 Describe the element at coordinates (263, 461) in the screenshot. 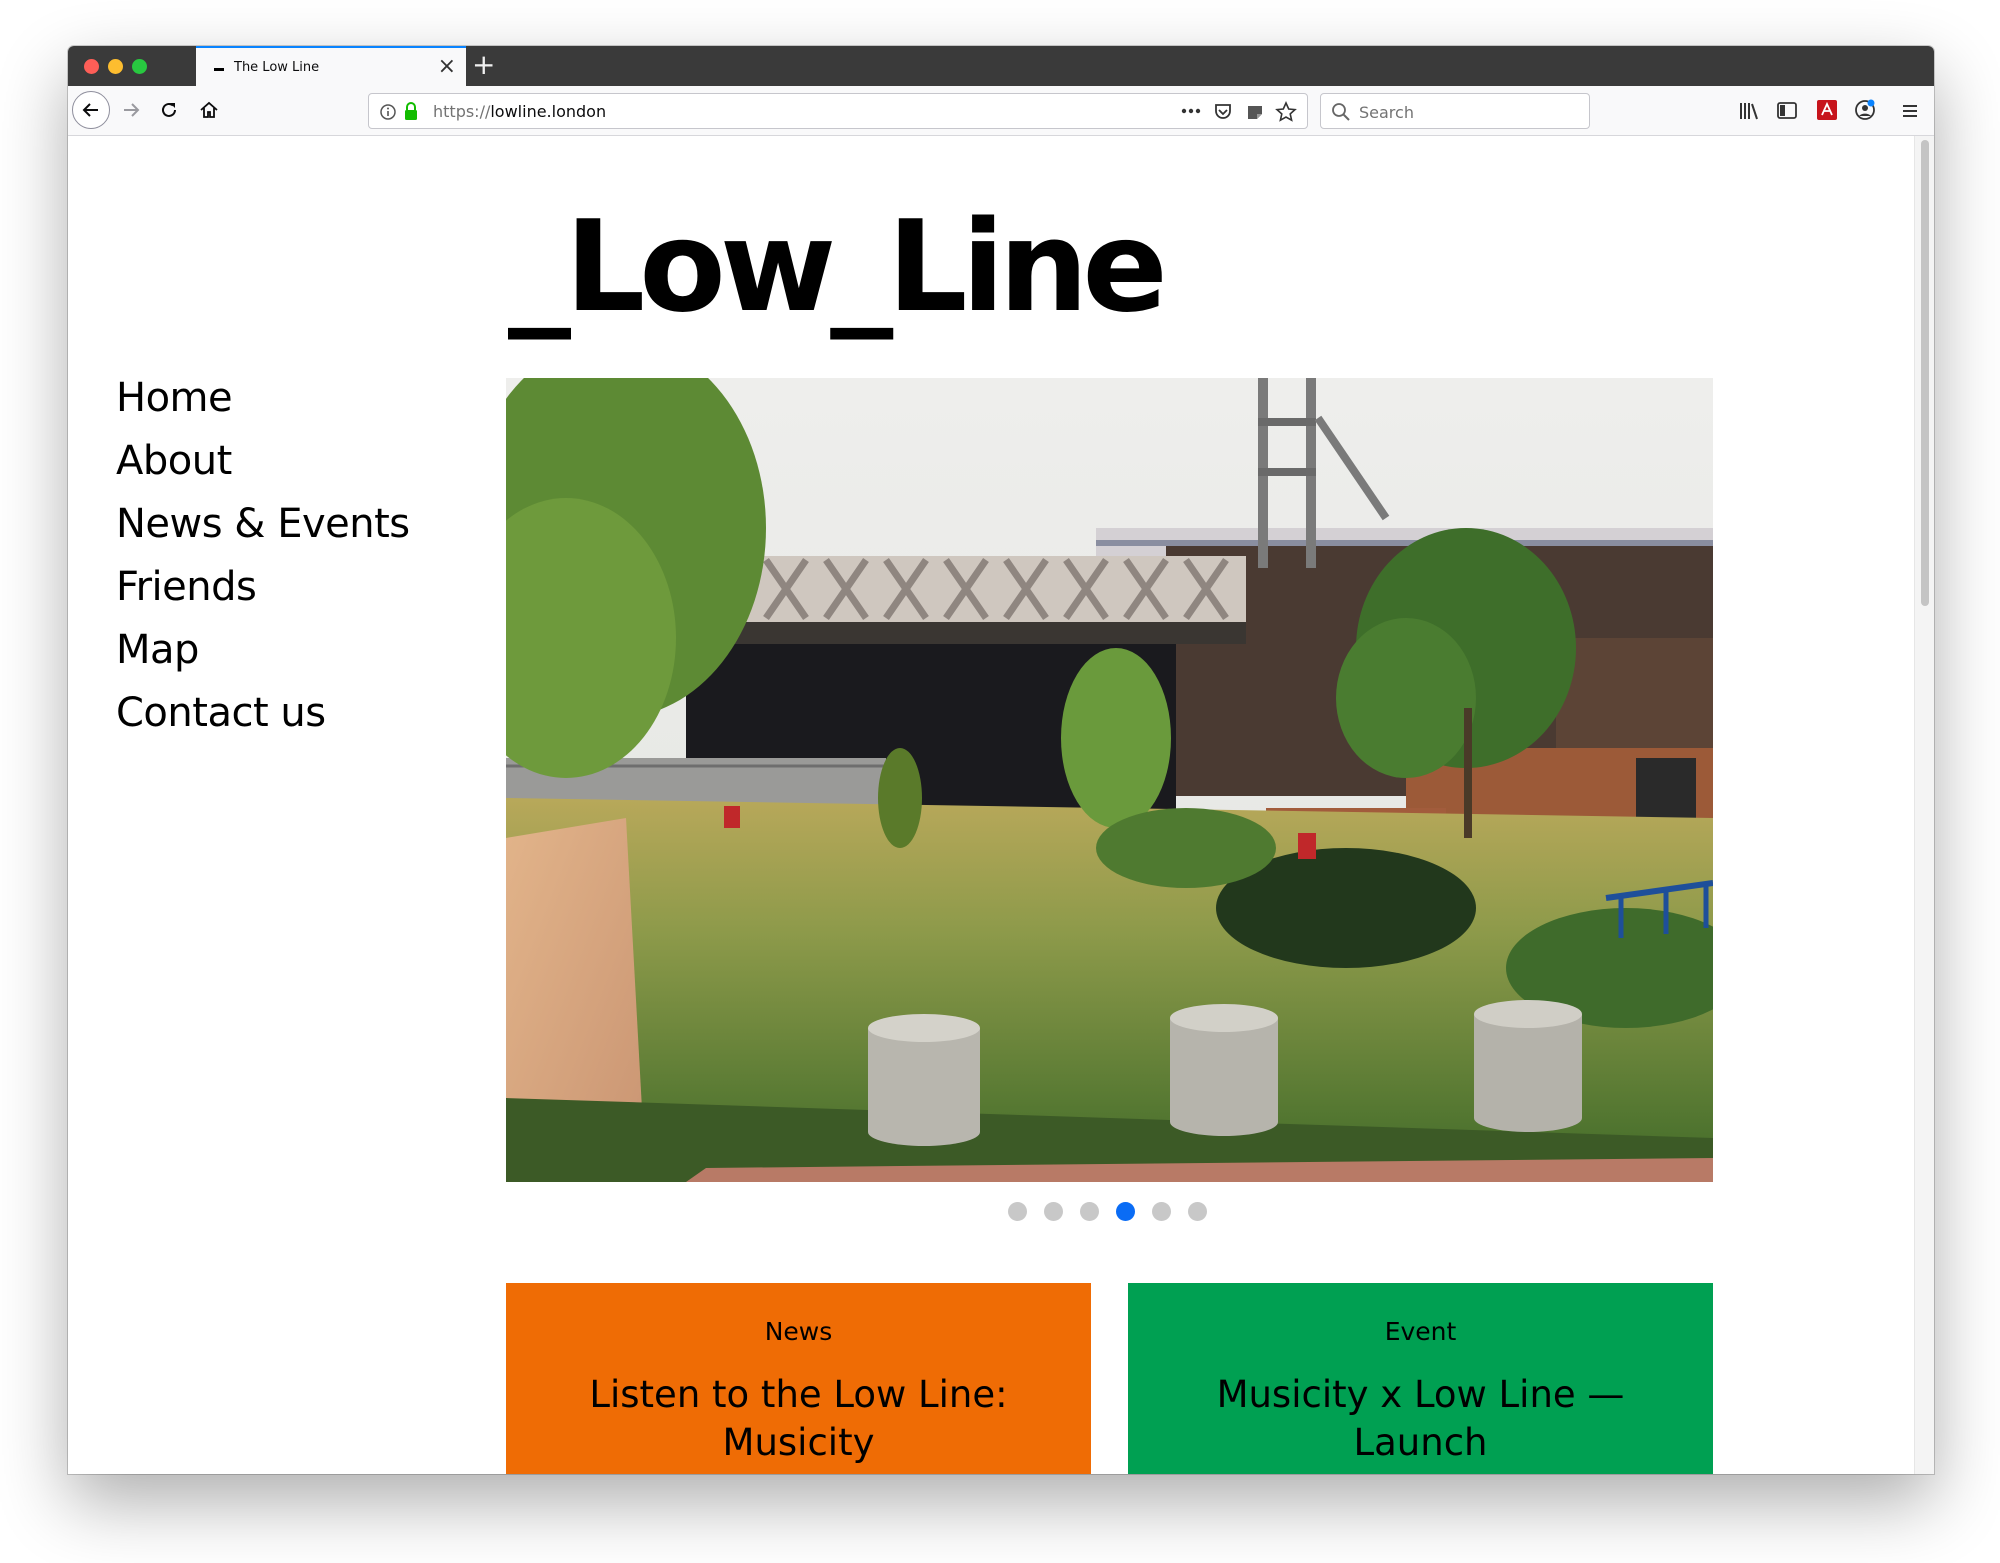

I see `nav-item-about: About` at that location.